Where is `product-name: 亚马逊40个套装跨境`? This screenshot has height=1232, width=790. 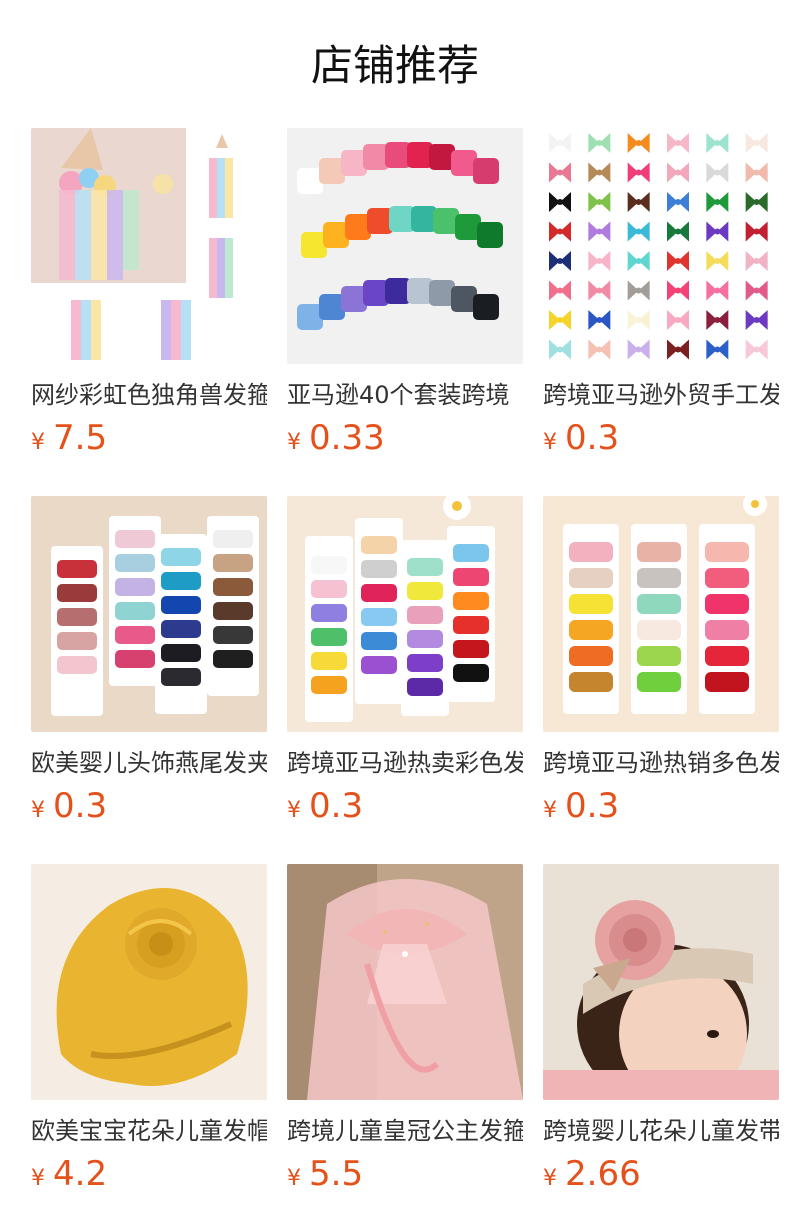 product-name: 亚马逊40个套装跨境 is located at coordinates (405, 395).